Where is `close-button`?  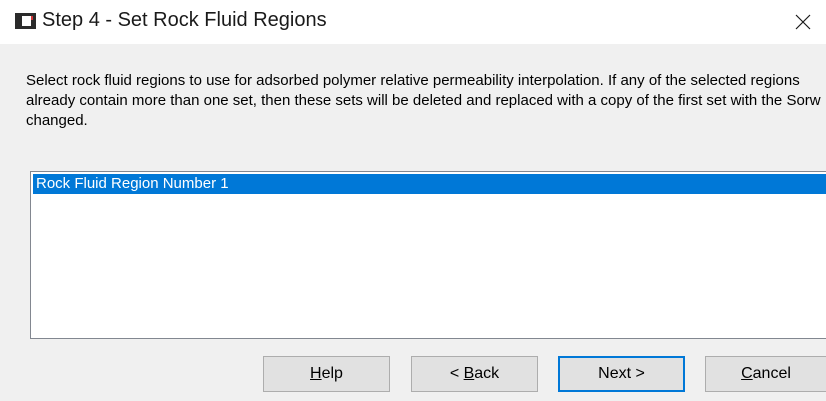
close-button is located at coordinates (803, 22).